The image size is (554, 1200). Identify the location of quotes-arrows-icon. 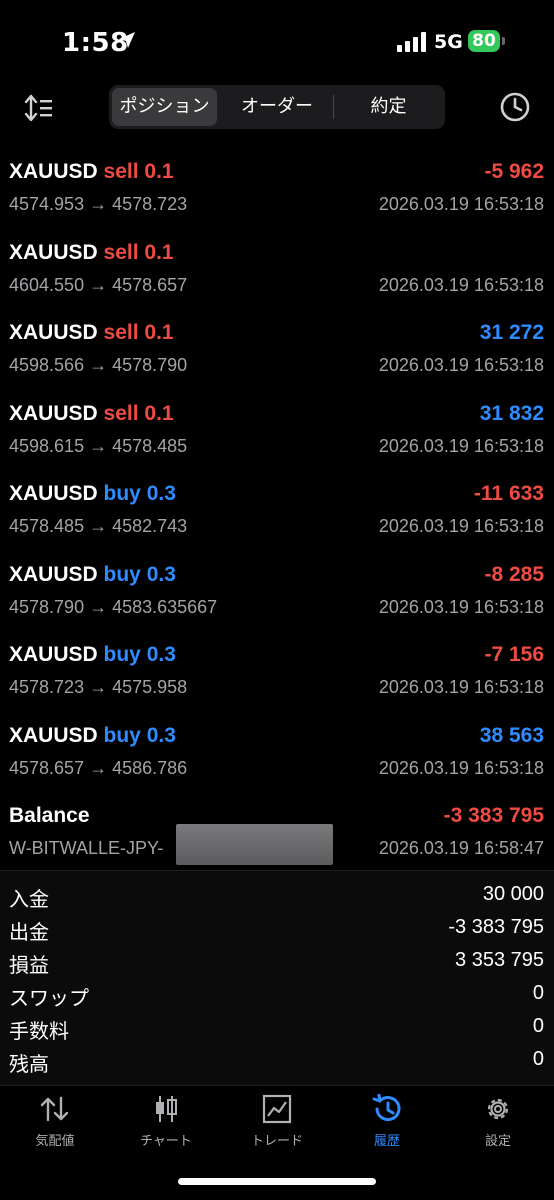
(54, 1109).